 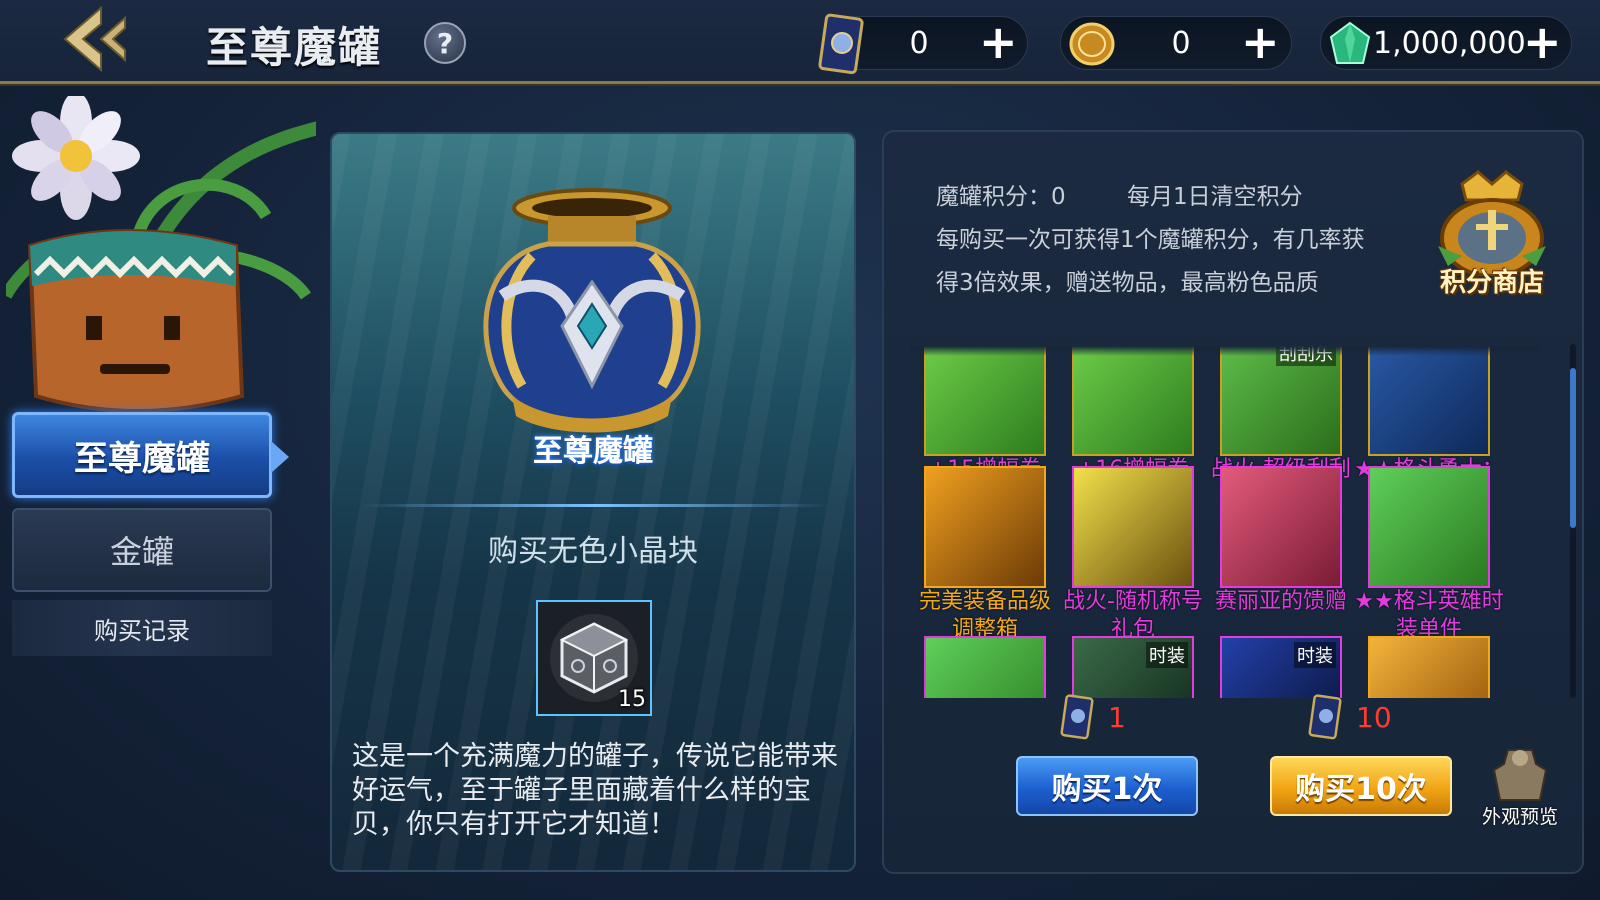 I want to click on rewards-scrollbar, so click(x=1573, y=521).